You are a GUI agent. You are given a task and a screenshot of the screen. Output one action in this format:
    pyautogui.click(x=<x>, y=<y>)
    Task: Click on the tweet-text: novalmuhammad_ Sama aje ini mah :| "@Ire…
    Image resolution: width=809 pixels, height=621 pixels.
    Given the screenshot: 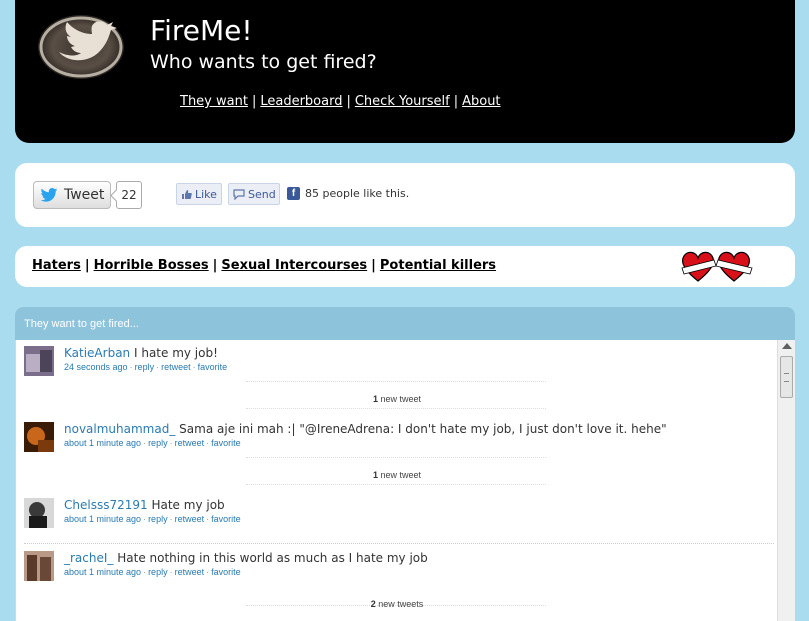 What is the action you would take?
    pyautogui.click(x=365, y=429)
    